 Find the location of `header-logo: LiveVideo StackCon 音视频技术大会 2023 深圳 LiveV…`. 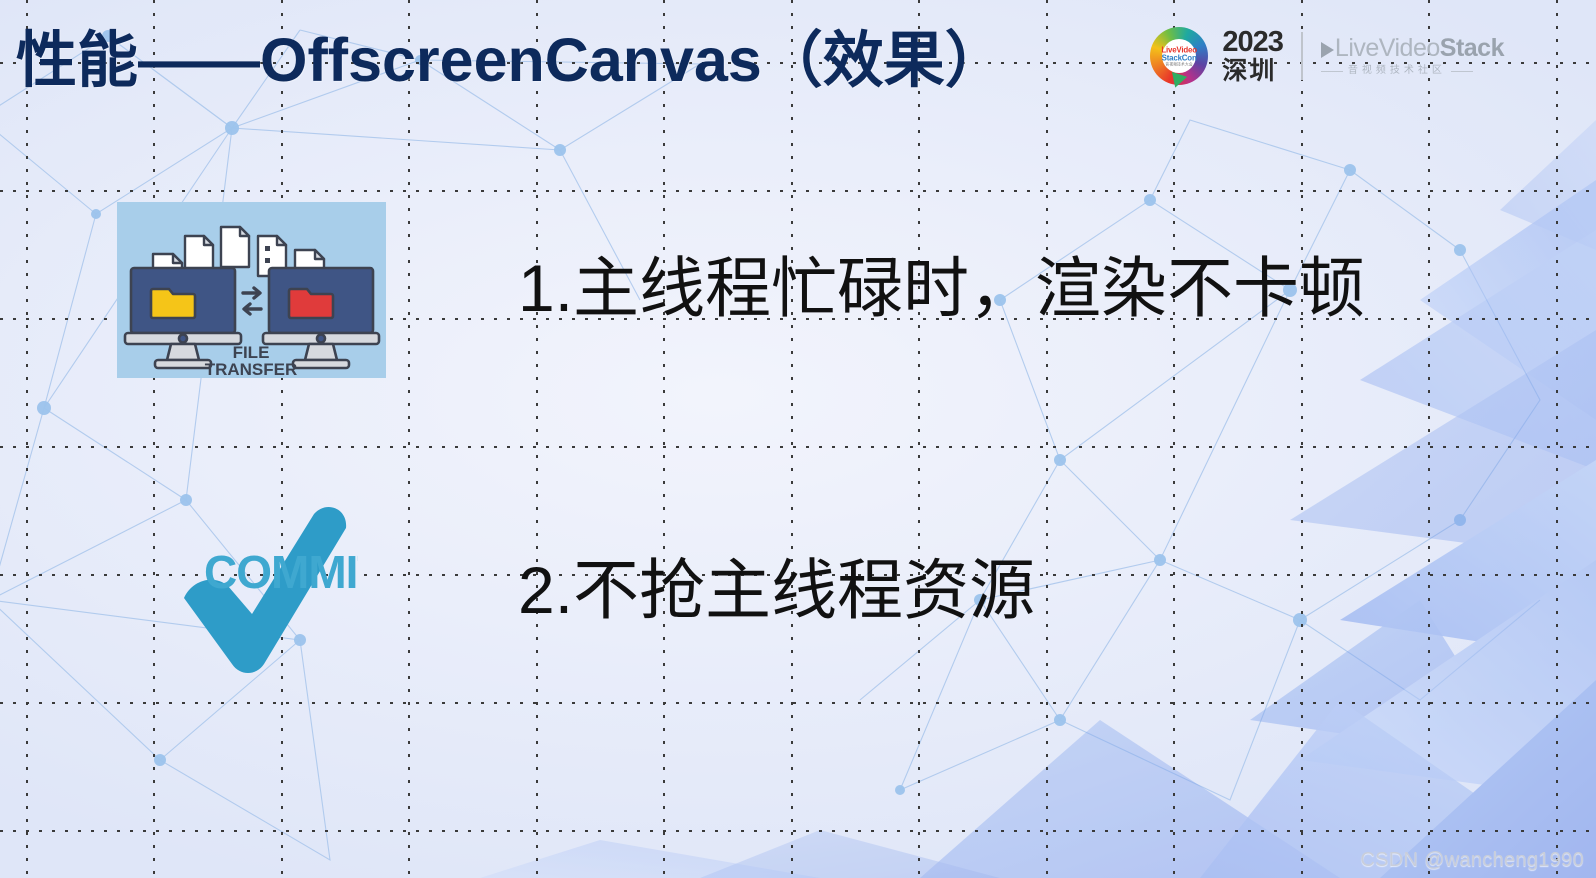

header-logo: LiveVideo StackCon 音视频技术大会 2023 深圳 LiveV… is located at coordinates (1327, 56).